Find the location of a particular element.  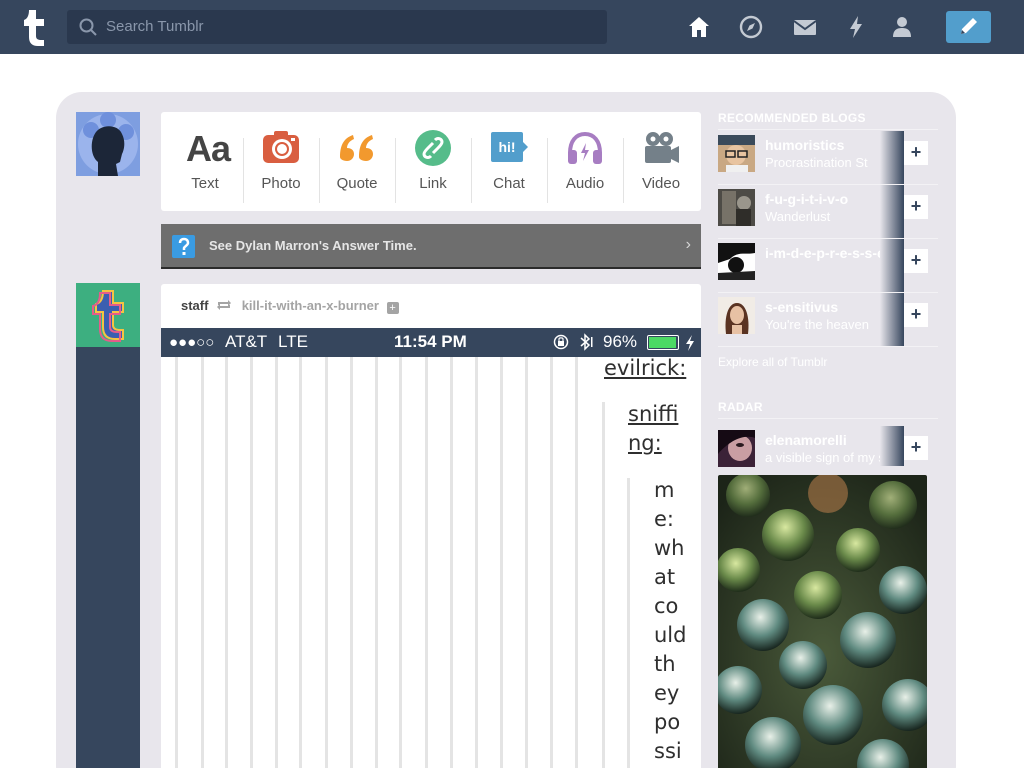

post-author: staff is located at coordinates (194, 305).